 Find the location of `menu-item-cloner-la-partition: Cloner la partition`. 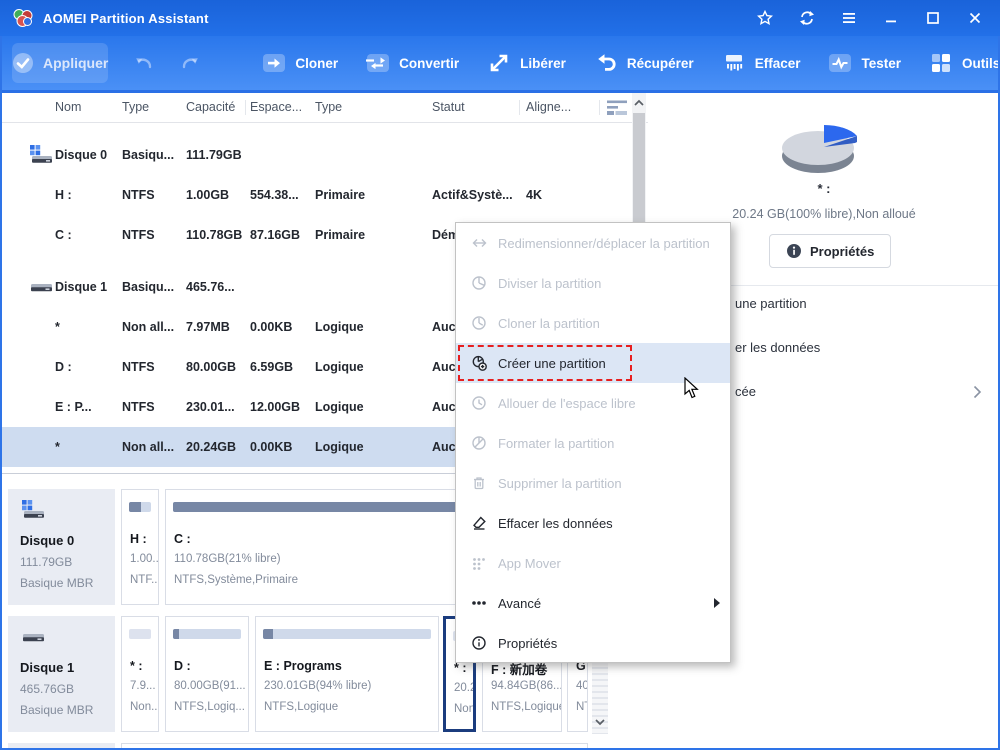

menu-item-cloner-la-partition: Cloner la partition is located at coordinates (593, 323).